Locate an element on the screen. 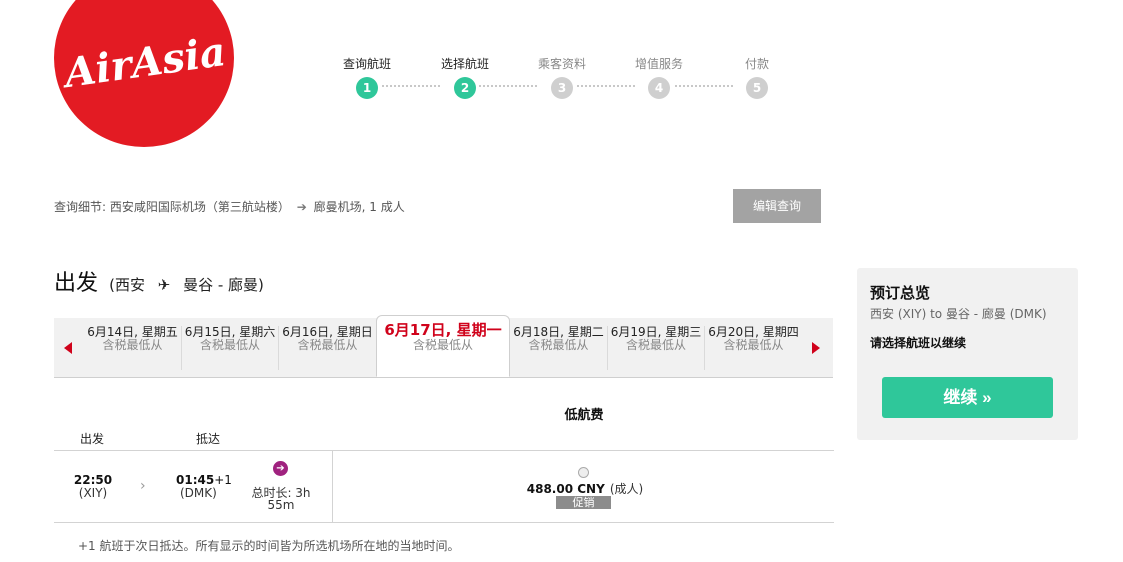 This screenshot has height=562, width=1123. flight-departure: 22:50 (XIY) is located at coordinates (93, 487).